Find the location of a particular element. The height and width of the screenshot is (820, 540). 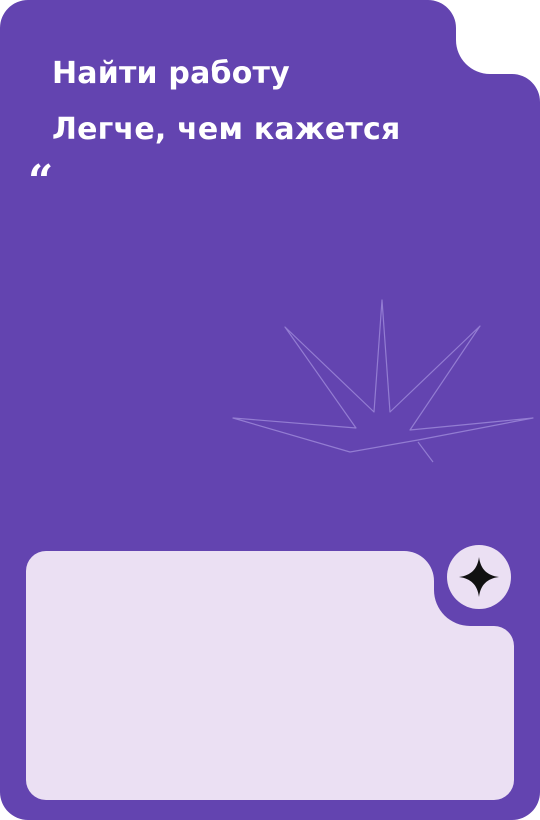

sparkle-button is located at coordinates (479, 577).